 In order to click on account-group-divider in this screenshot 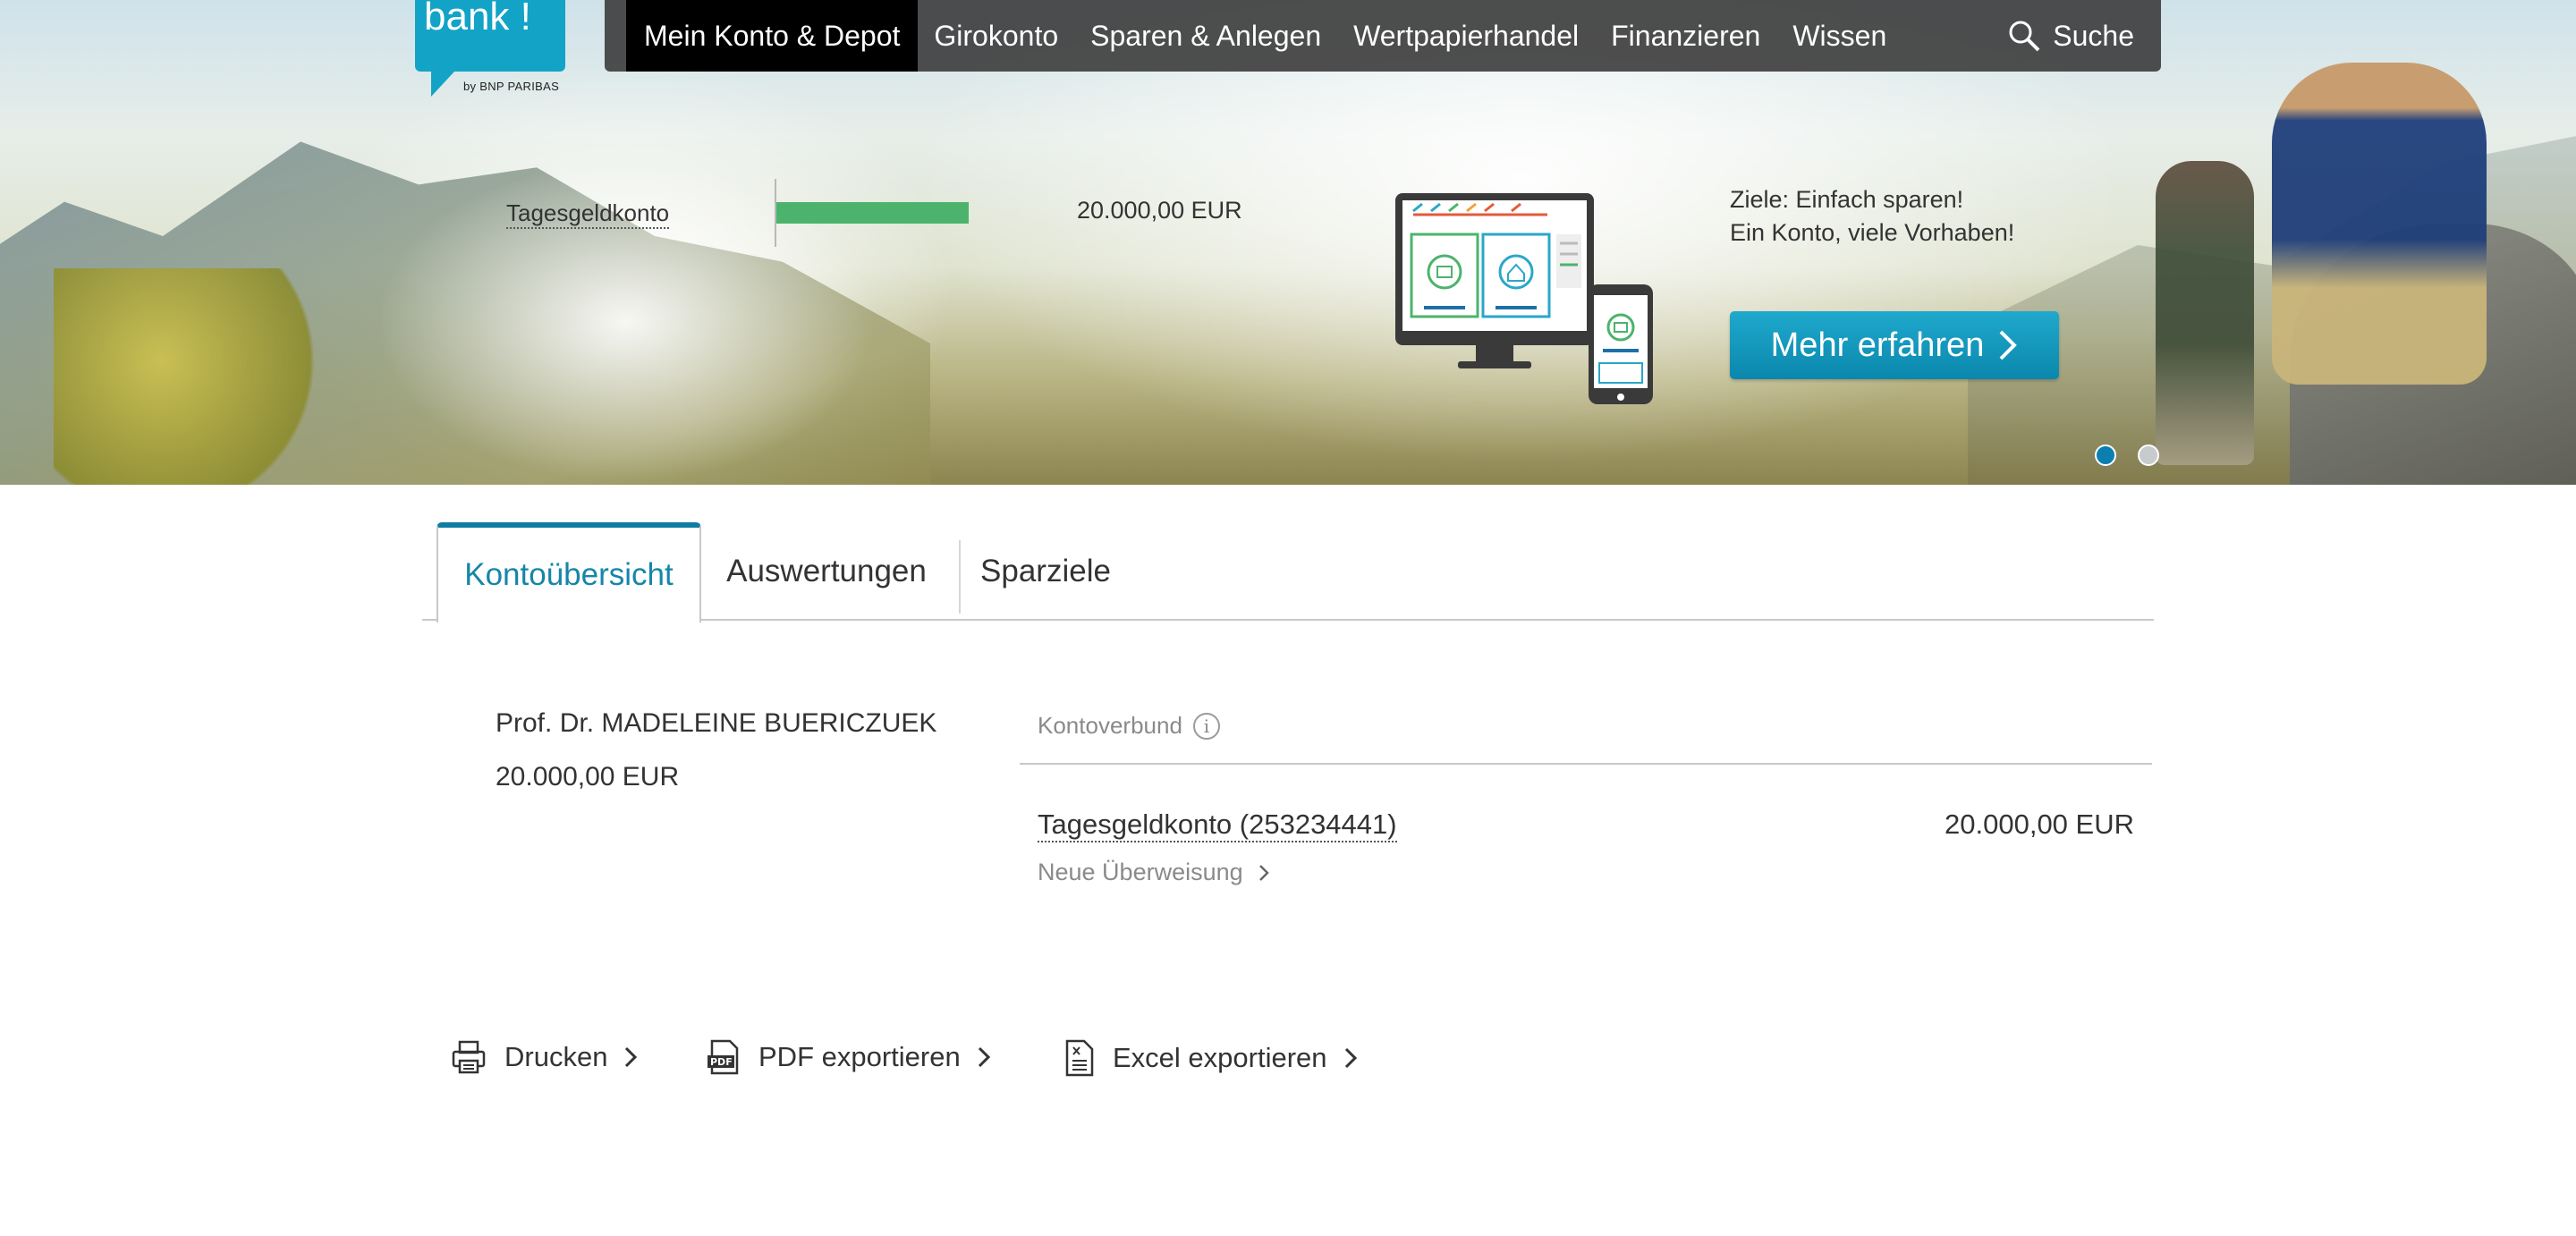, I will do `click(1586, 764)`.